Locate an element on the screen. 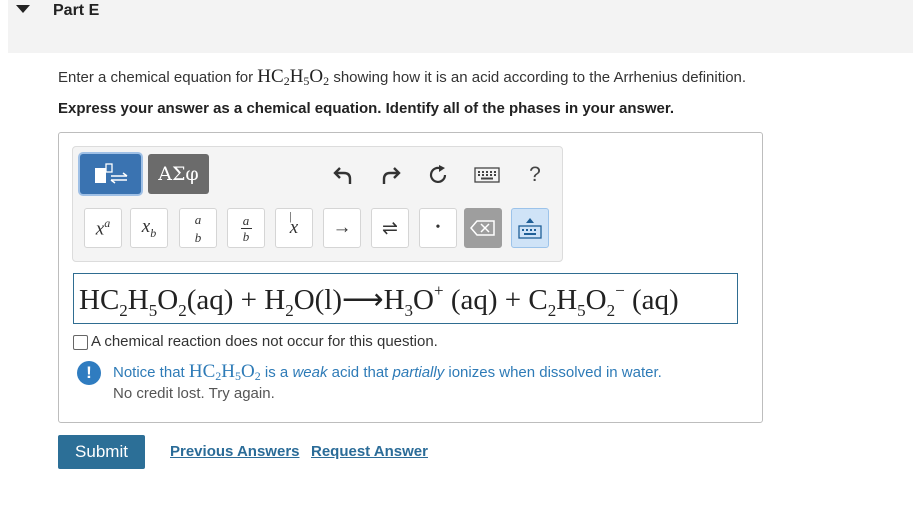 The width and height of the screenshot is (913, 510). fraction-bar-button: ab is located at coordinates (246, 228).